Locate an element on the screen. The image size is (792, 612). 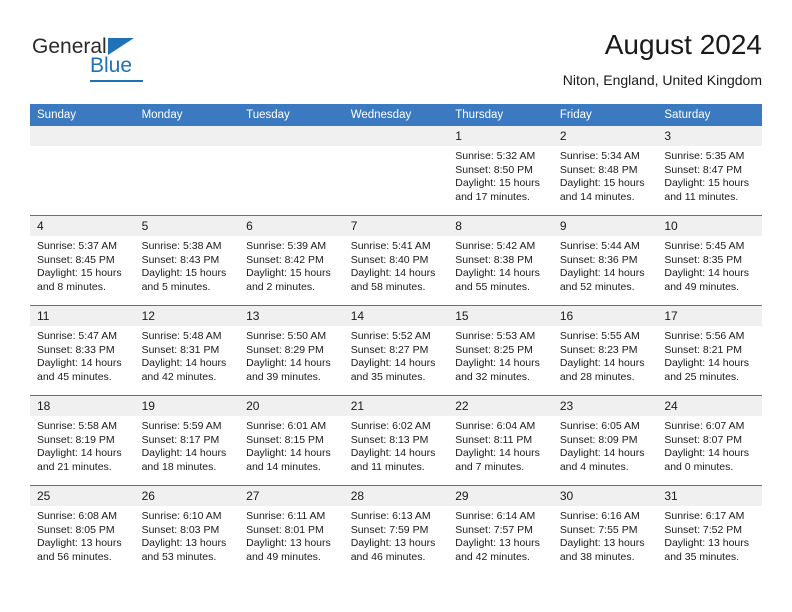
daylight-text-line2: and 39 minutes. is located at coordinates (283, 376).